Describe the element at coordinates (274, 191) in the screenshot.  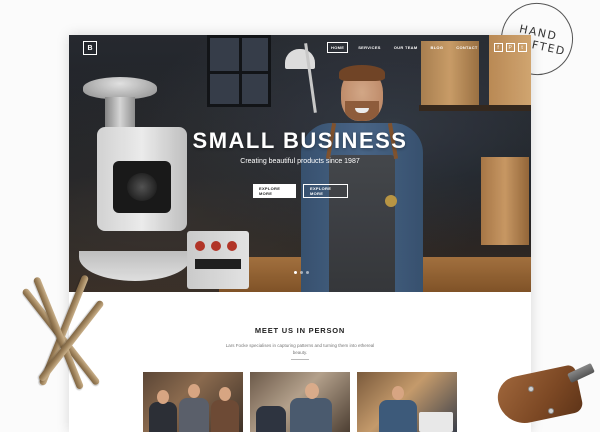
I see `explore-more-button: EXPLORE MORE` at that location.